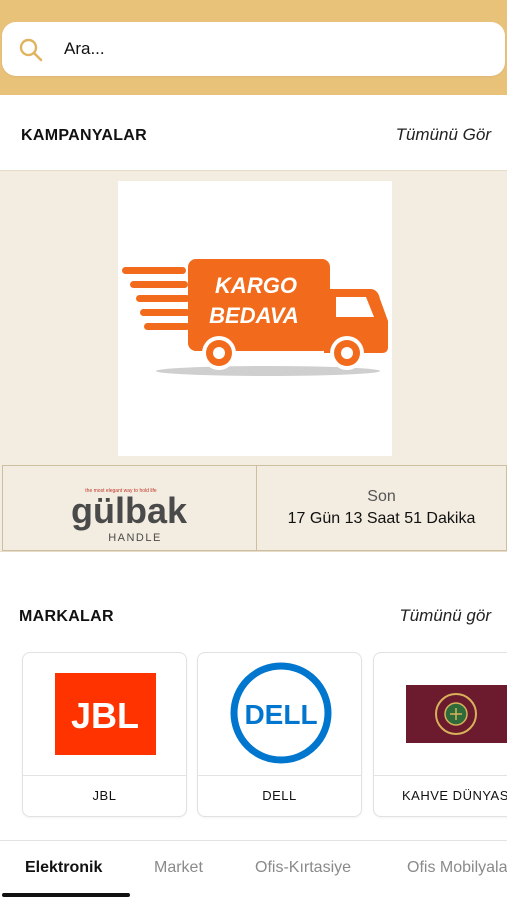 The width and height of the screenshot is (507, 900). I want to click on search-bar, so click(253, 49).